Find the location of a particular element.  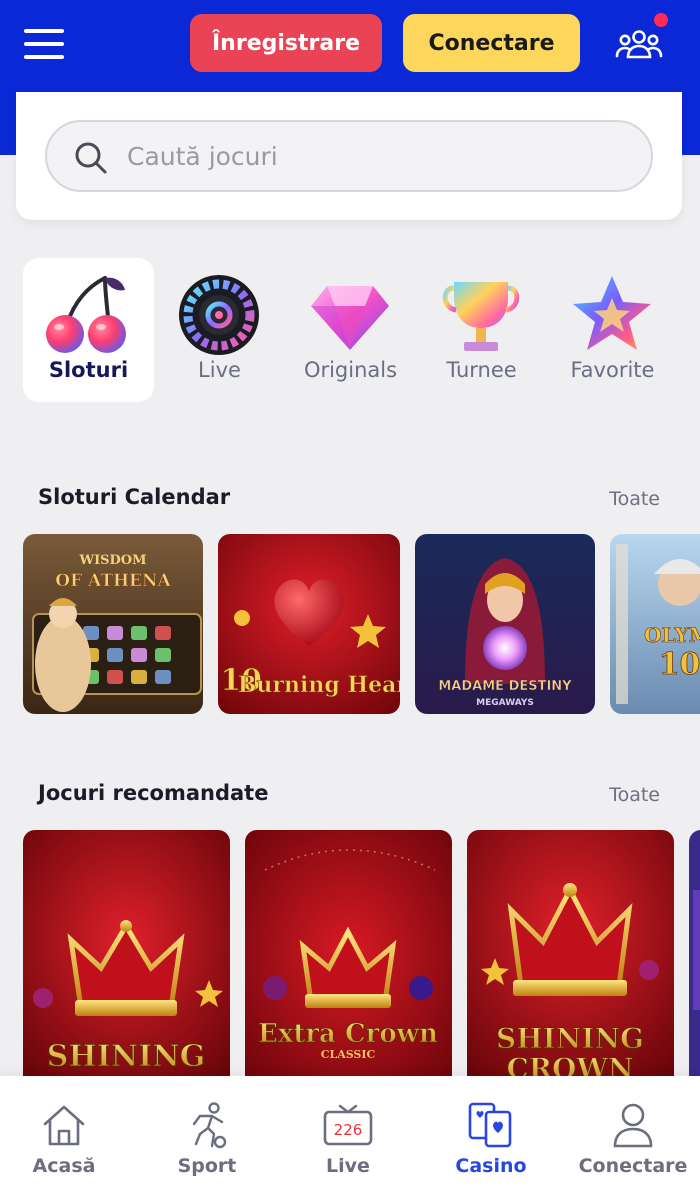

nav-item-acasa: Acasă is located at coordinates (67, 1133).